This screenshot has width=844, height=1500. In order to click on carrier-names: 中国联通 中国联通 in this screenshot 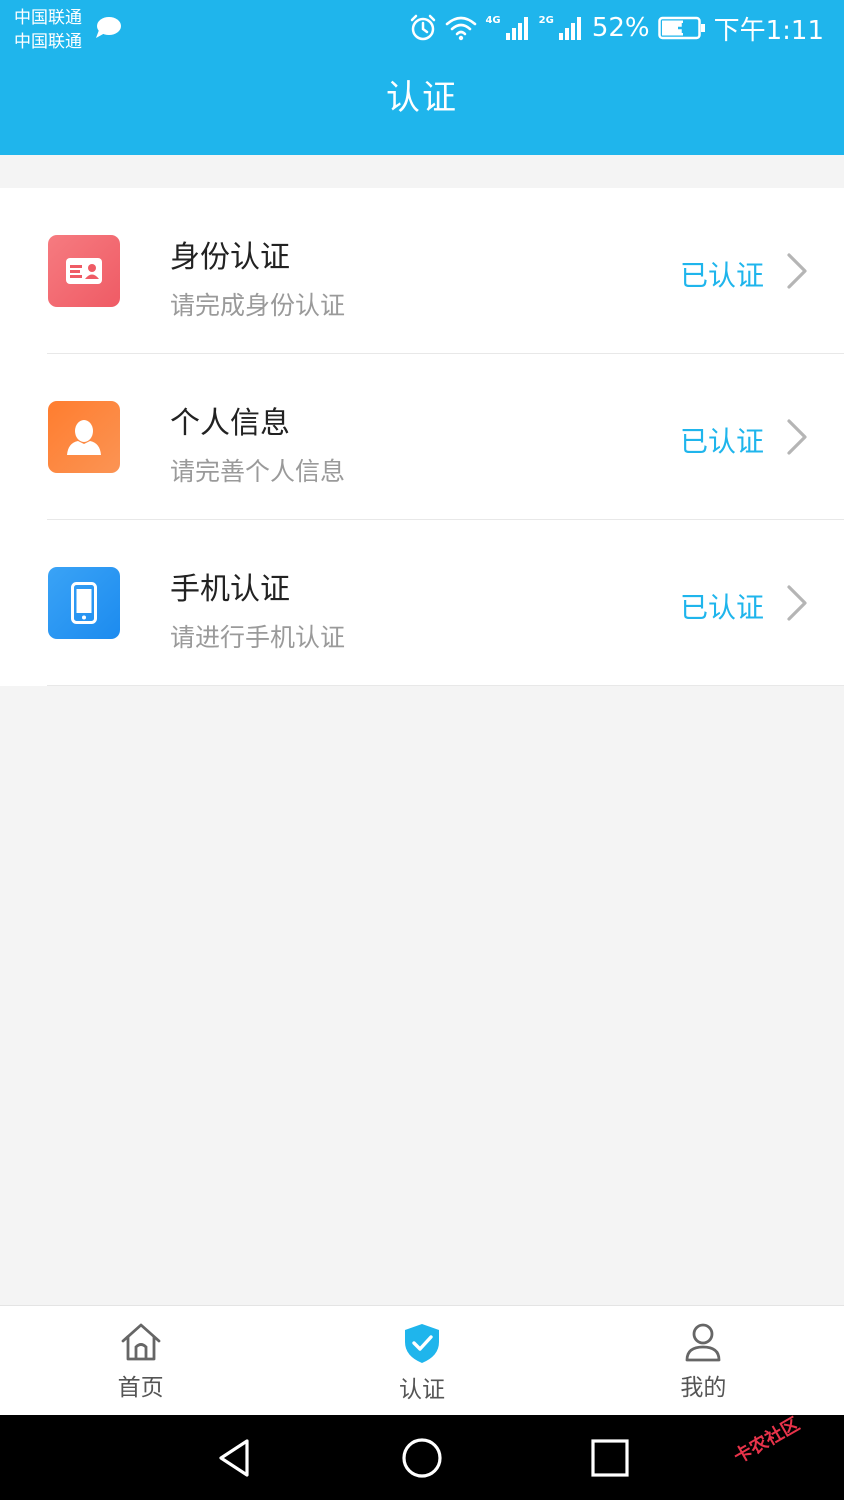, I will do `click(48, 30)`.